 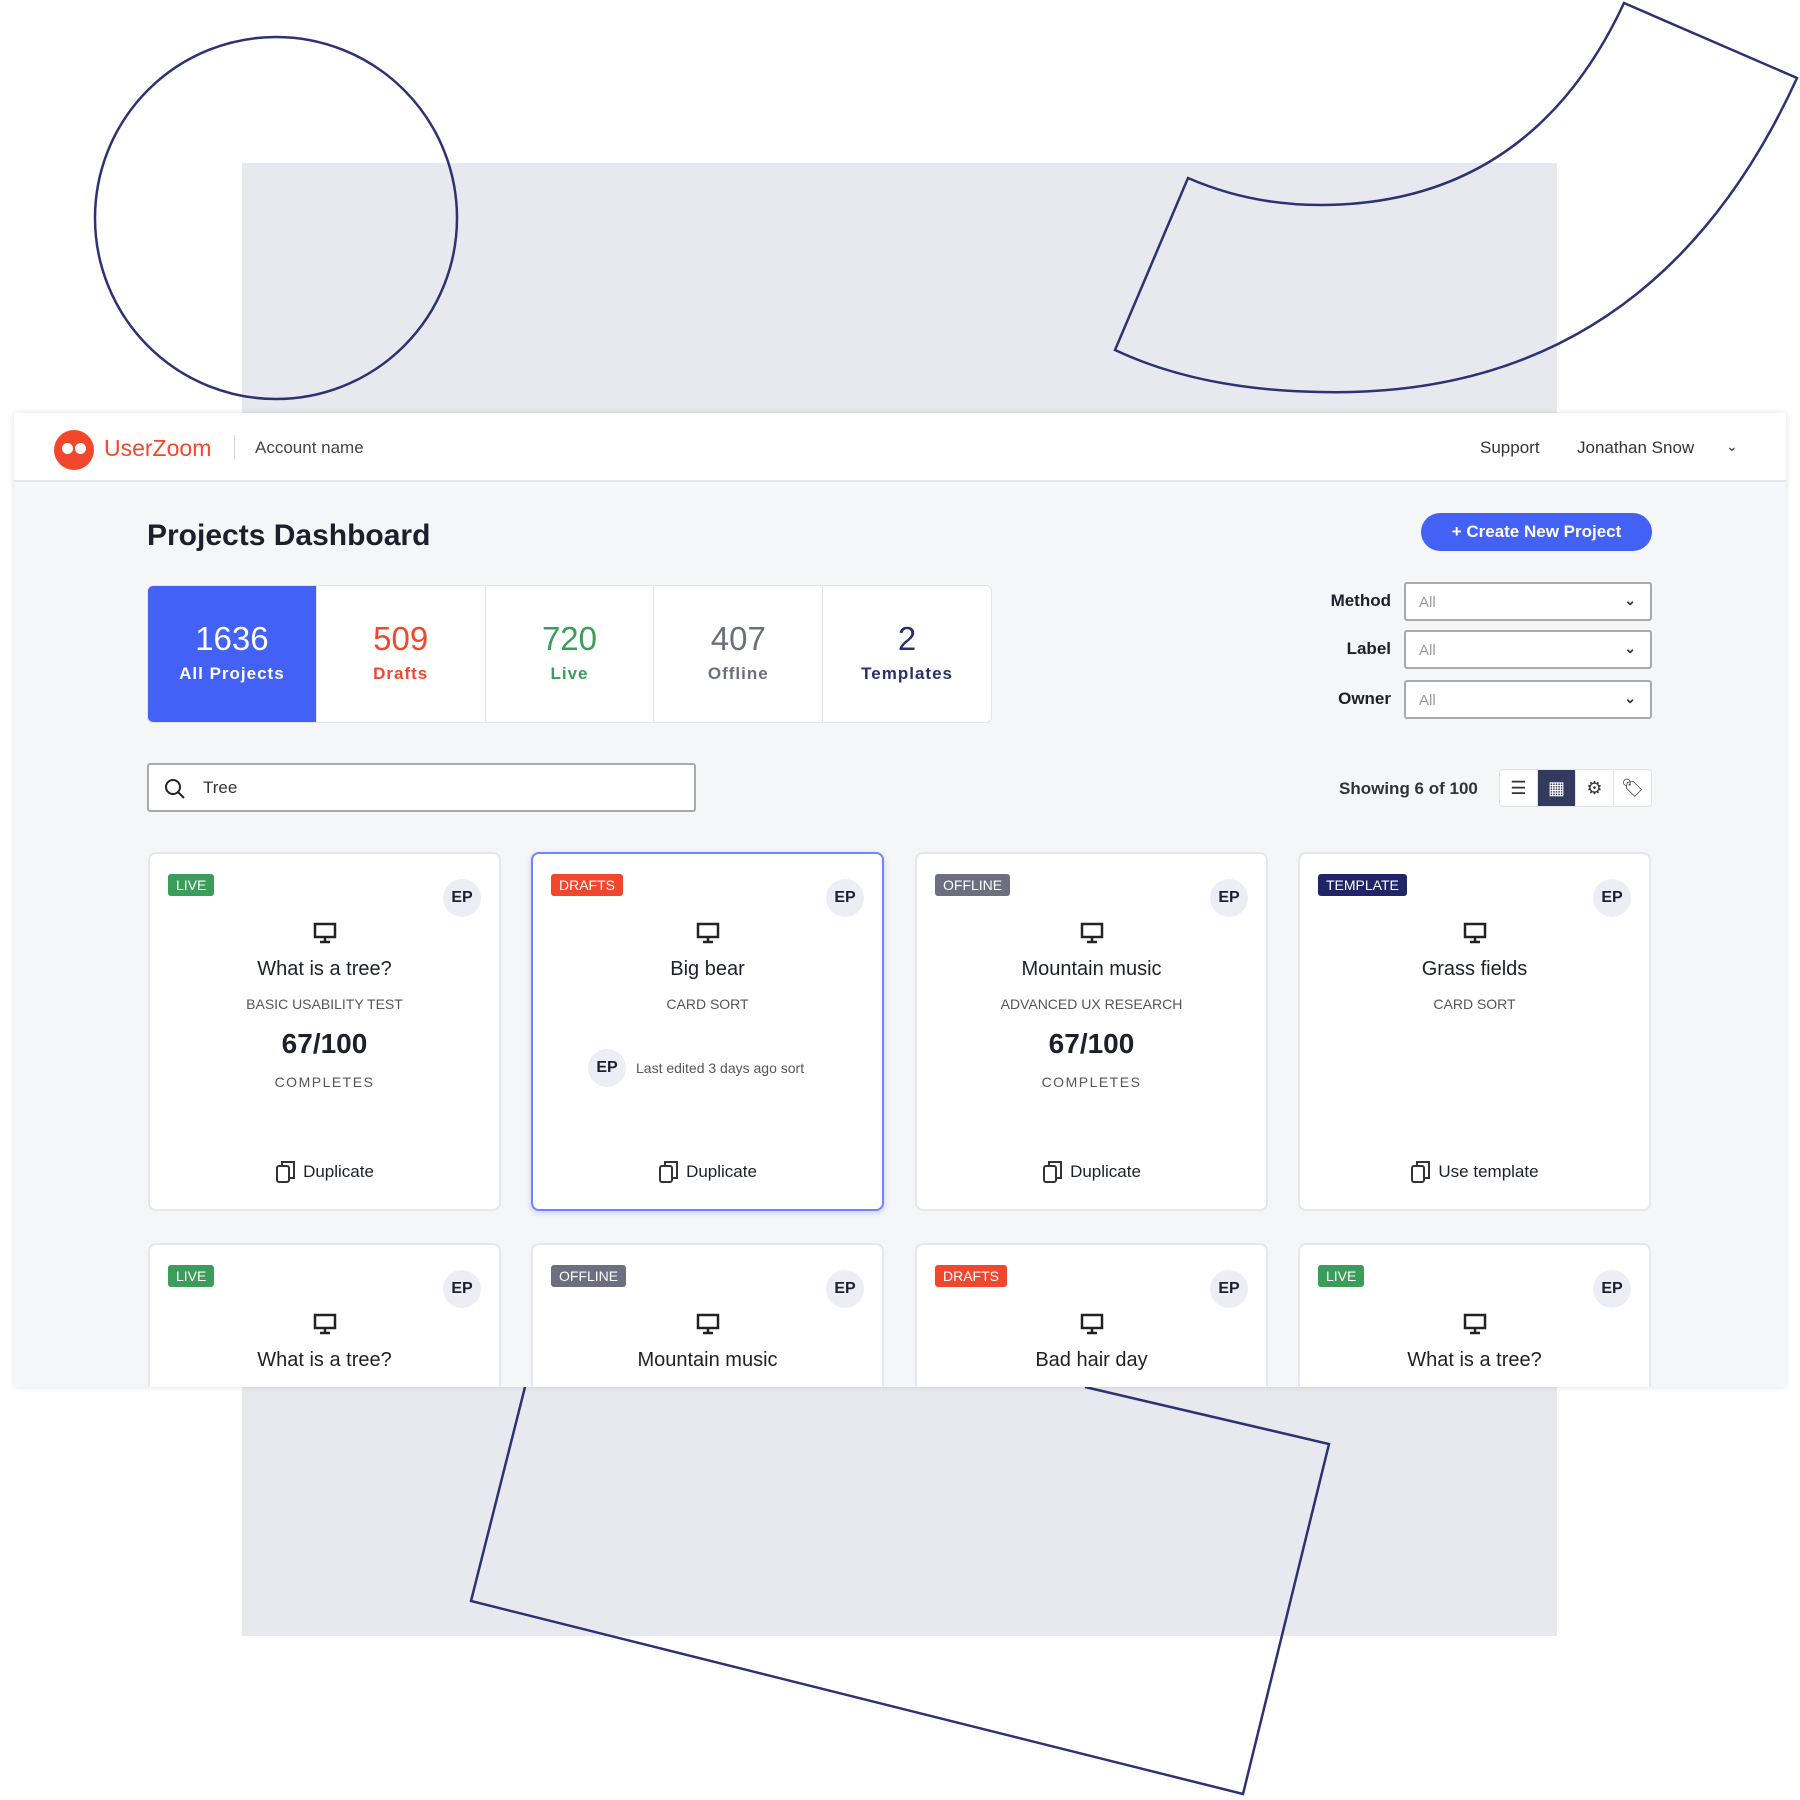 I want to click on filter-label: Method, so click(x=1360, y=600).